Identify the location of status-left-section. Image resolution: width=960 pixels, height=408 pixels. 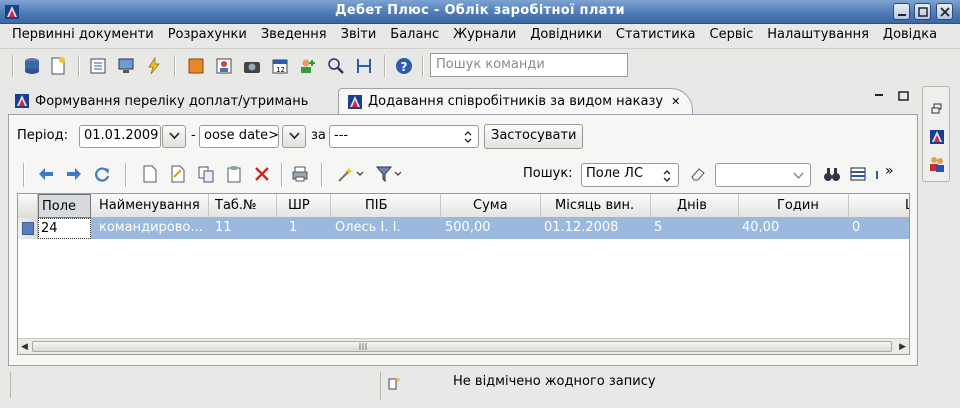
(192, 385).